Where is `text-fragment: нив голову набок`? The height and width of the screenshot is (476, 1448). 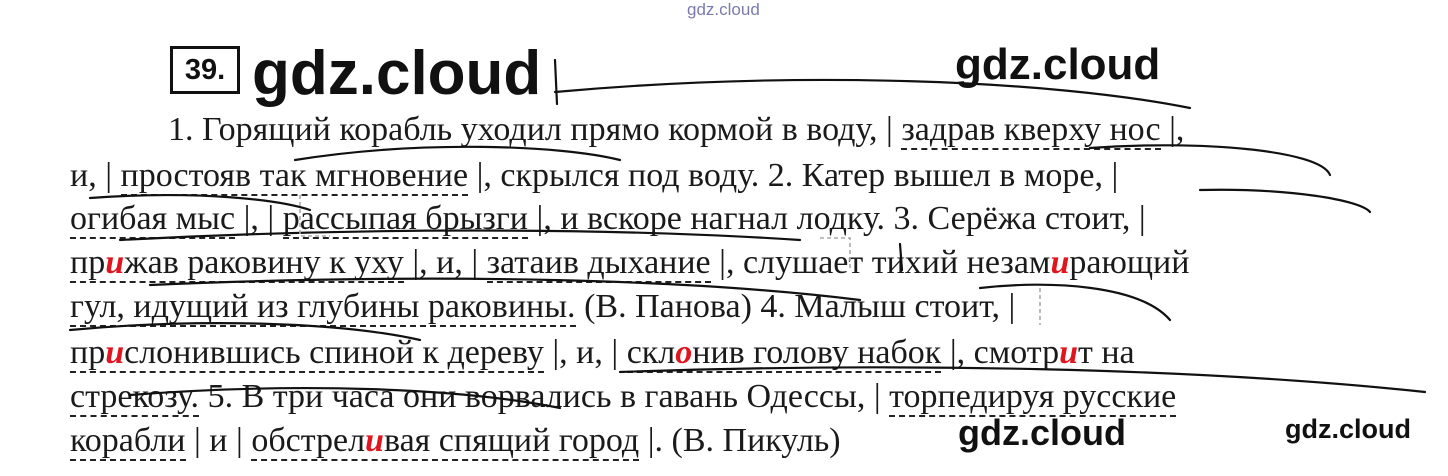
text-fragment: нив голову набок is located at coordinates (817, 352).